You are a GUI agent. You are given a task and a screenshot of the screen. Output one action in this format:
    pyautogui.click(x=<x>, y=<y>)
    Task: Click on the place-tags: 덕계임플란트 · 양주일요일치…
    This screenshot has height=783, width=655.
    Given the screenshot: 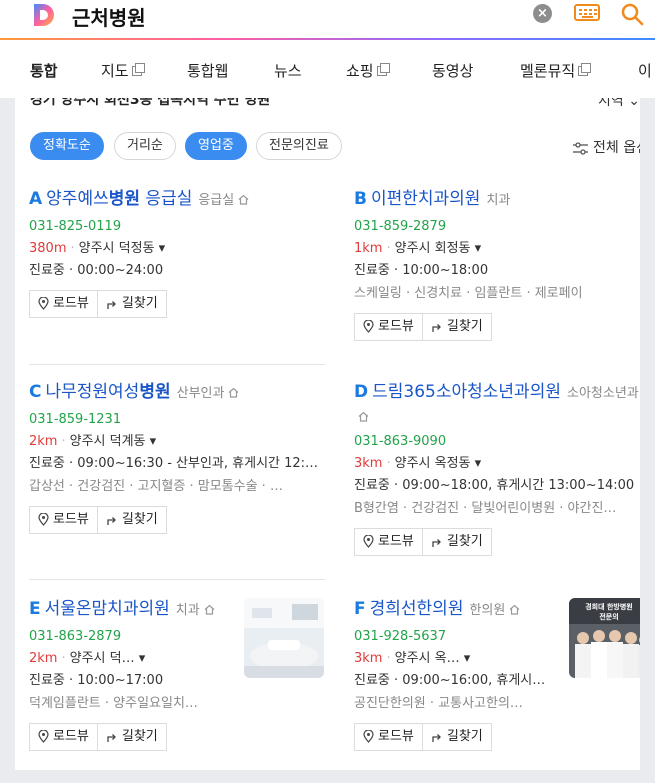 What is the action you would take?
    pyautogui.click(x=113, y=703)
    